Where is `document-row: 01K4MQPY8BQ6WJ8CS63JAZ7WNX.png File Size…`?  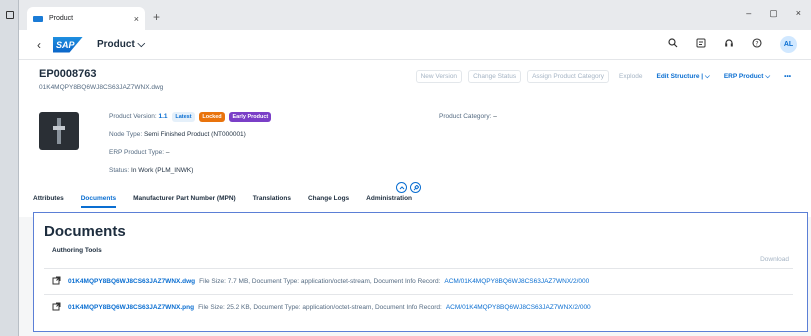 document-row: 01K4MQPY8BQ6WJ8CS63JAZ7WNX.png File Size… is located at coordinates (418, 307).